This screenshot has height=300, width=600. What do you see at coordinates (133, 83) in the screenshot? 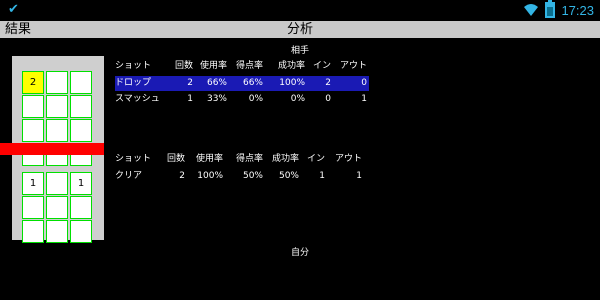
I see `shot-name: ドロップ` at bounding box center [133, 83].